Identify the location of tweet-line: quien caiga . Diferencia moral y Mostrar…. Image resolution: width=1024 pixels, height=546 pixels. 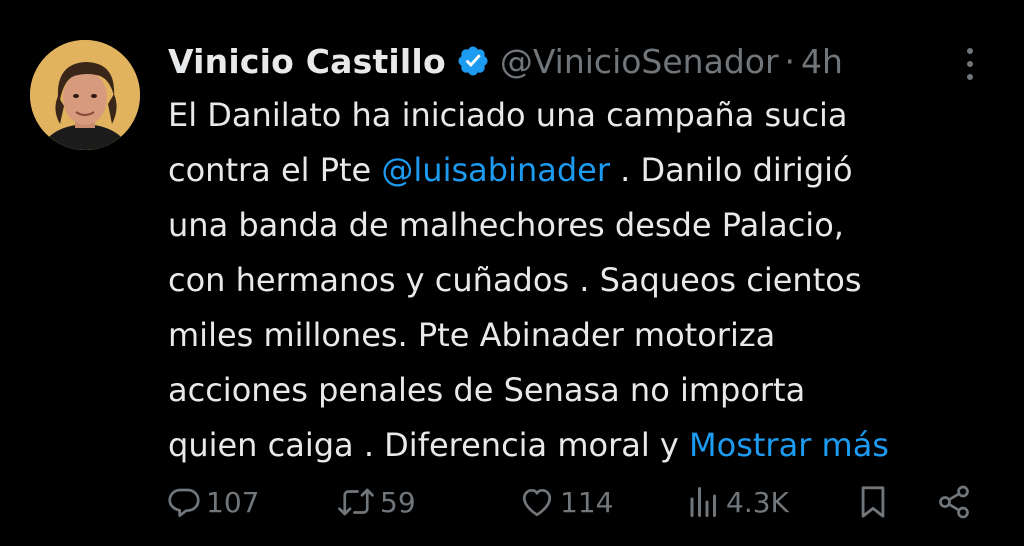
(583, 445).